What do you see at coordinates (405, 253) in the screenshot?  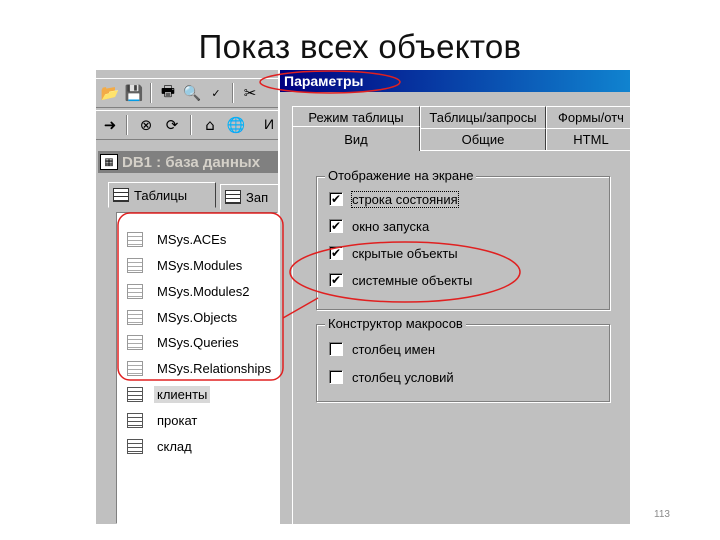 I see `option-label: скрытые объекты` at bounding box center [405, 253].